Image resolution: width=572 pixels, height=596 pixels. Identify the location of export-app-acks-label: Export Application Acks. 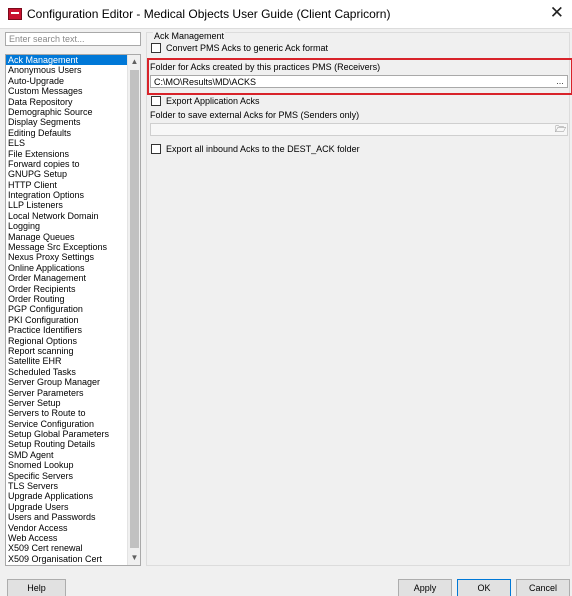
(213, 101).